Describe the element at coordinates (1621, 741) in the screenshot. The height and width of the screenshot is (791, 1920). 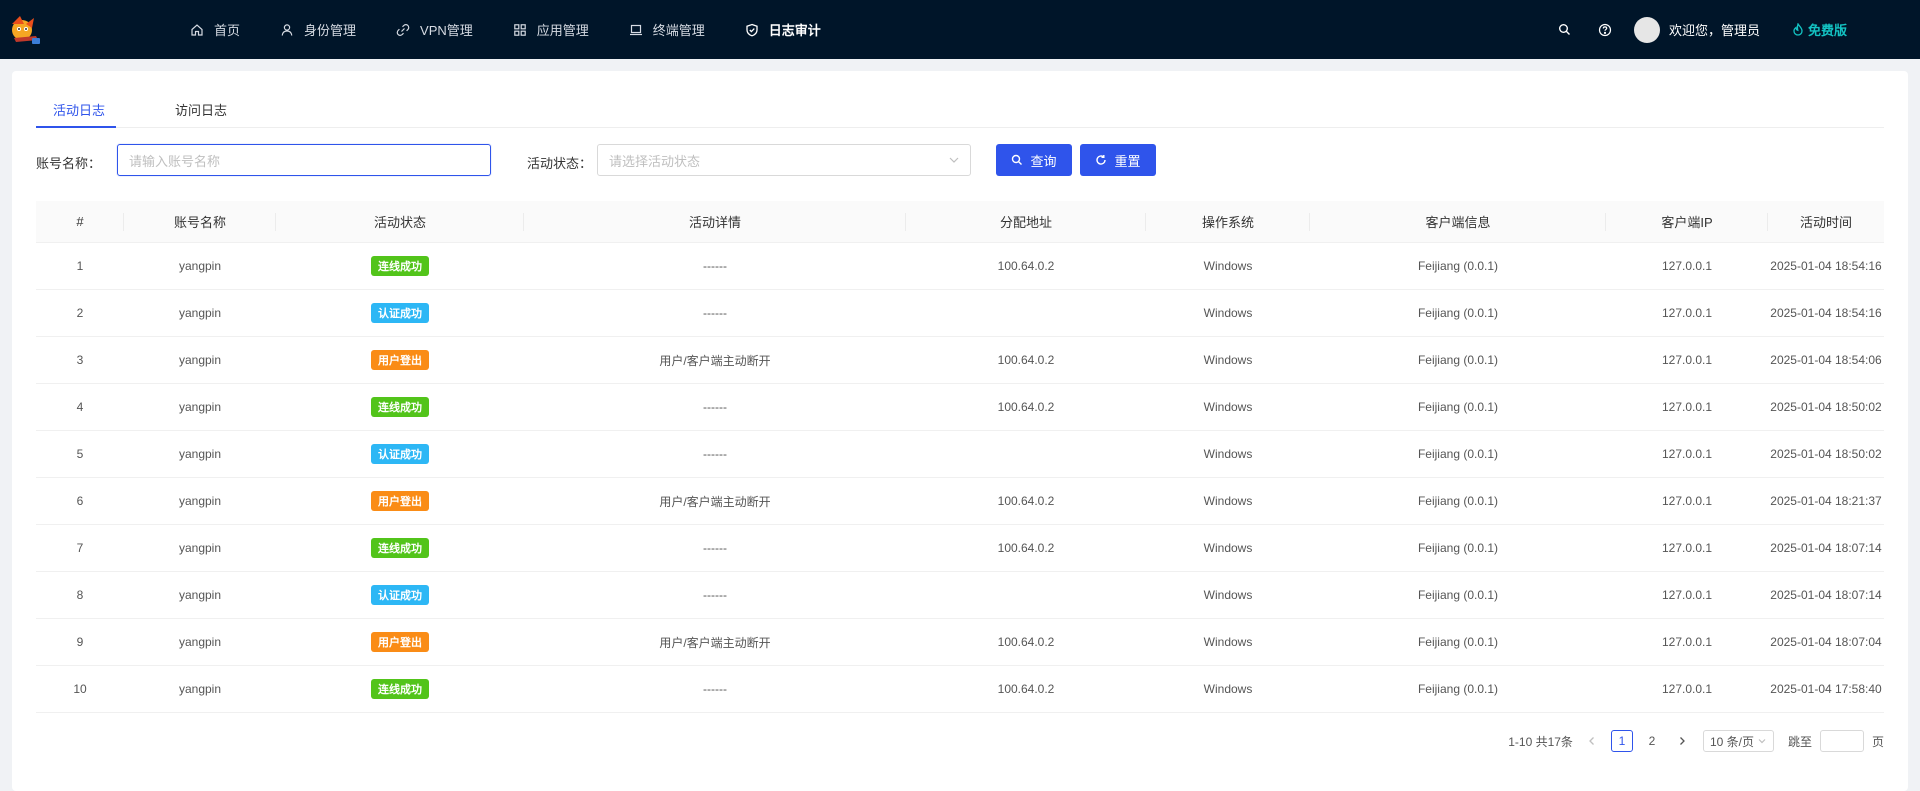
I see `page-1-button: 1` at that location.